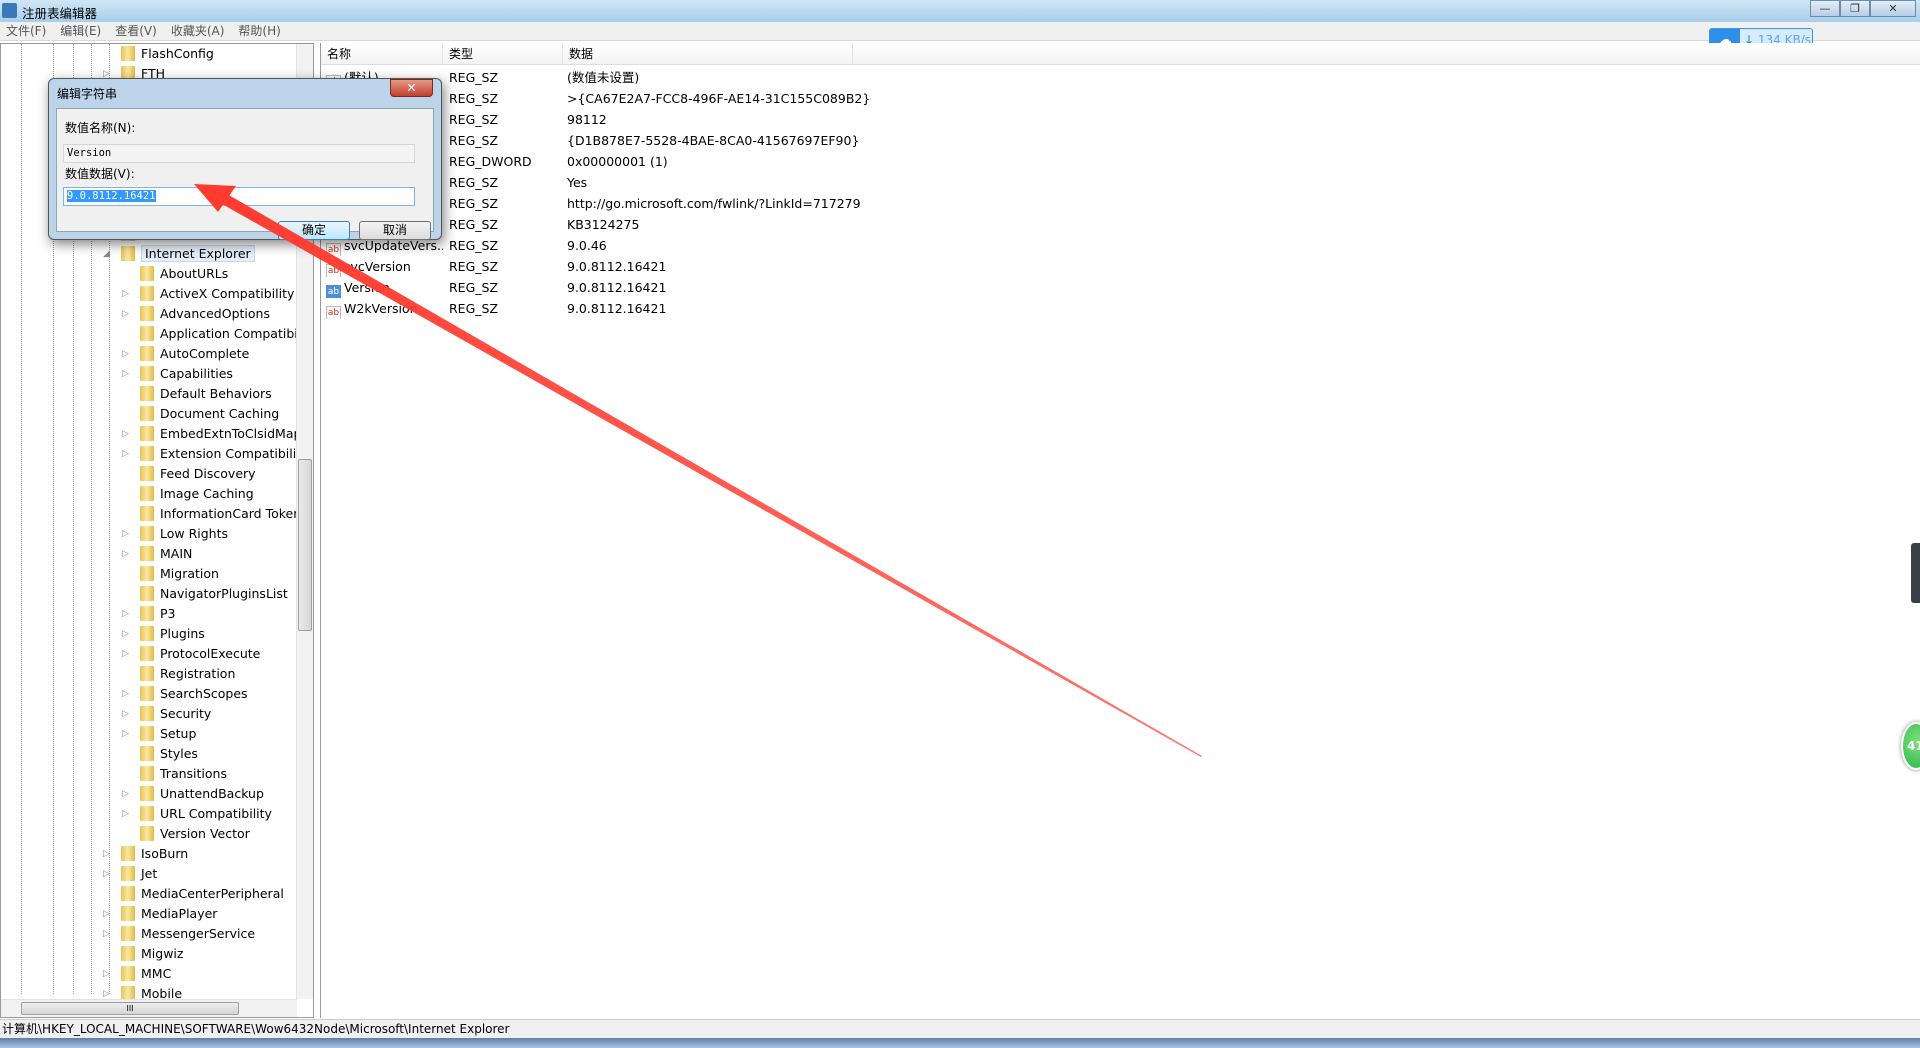 Image resolution: width=1920 pixels, height=1048 pixels. What do you see at coordinates (185, 694) in the screenshot?
I see `tree-item: ▷ SearchScopes` at bounding box center [185, 694].